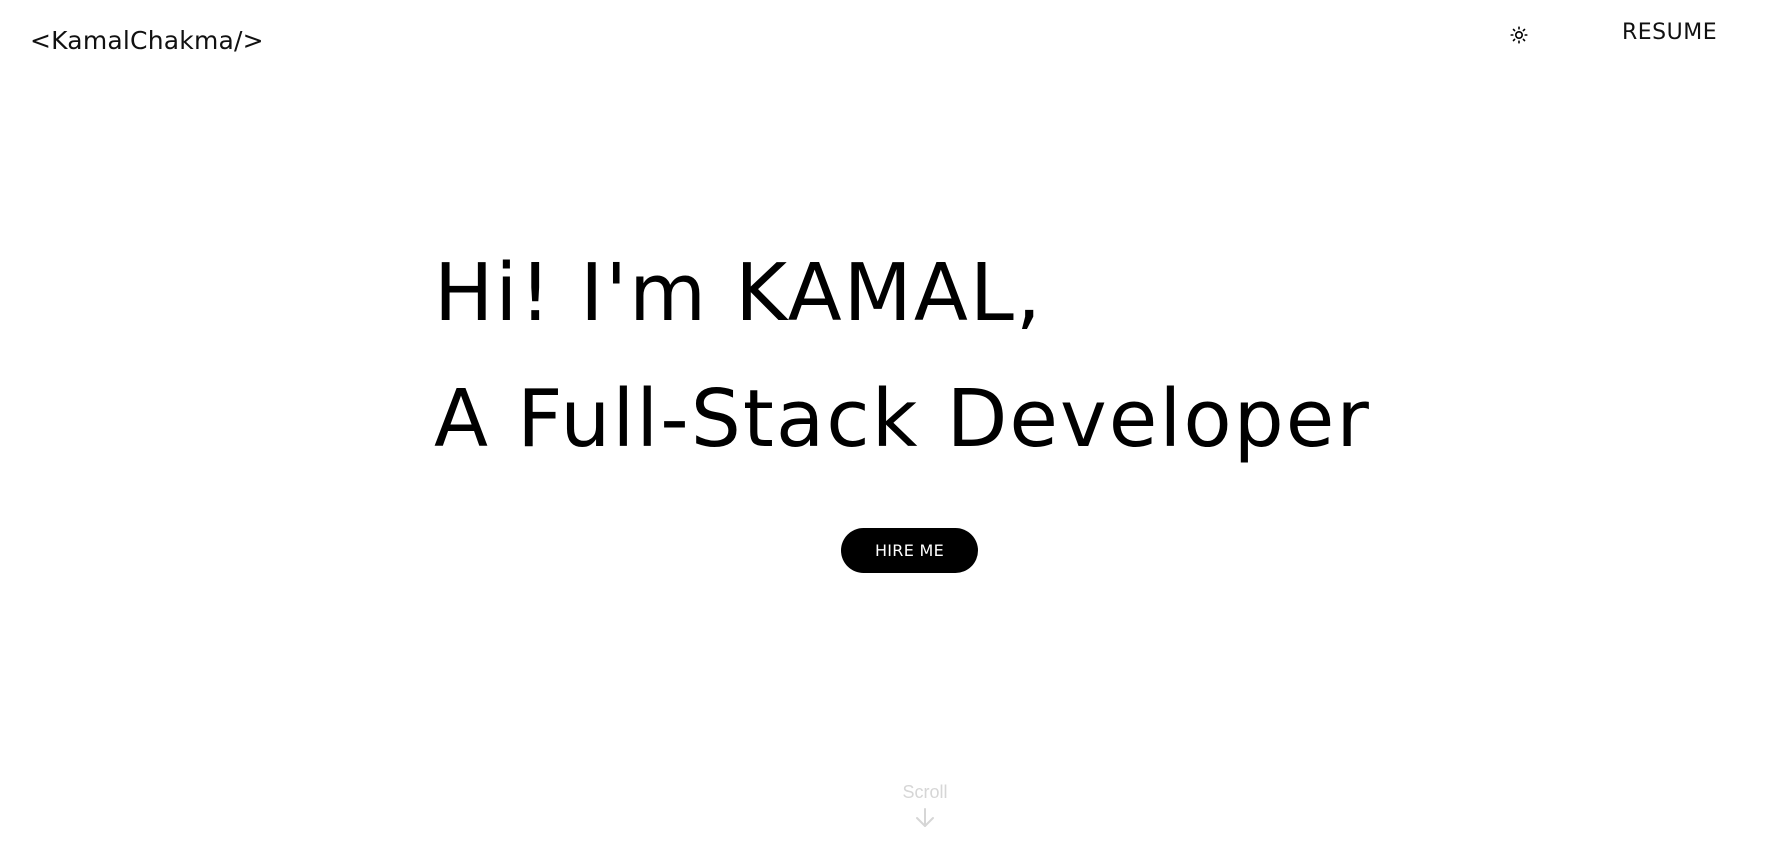 This screenshot has height=865, width=1782. Describe the element at coordinates (925, 792) in the screenshot. I see `scroll-label: Scroll` at that location.